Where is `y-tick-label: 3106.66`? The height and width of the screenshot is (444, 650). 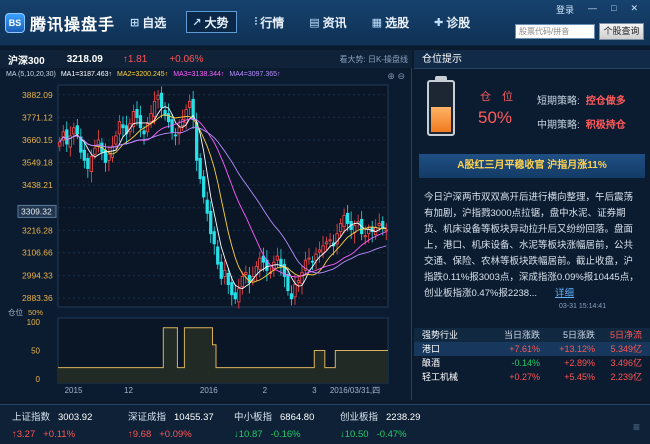 y-tick-label: 3106.66 is located at coordinates (37, 253).